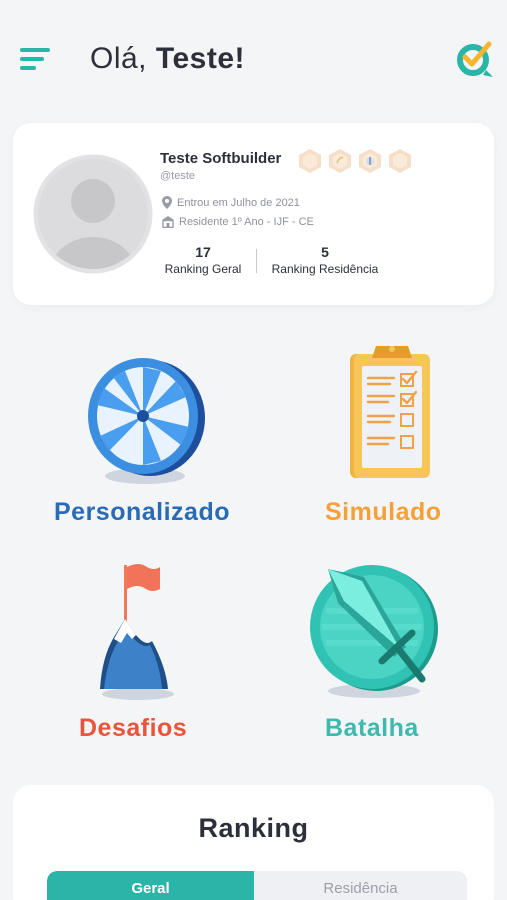  I want to click on mode-personalizado: Personalizado, so click(145, 440).